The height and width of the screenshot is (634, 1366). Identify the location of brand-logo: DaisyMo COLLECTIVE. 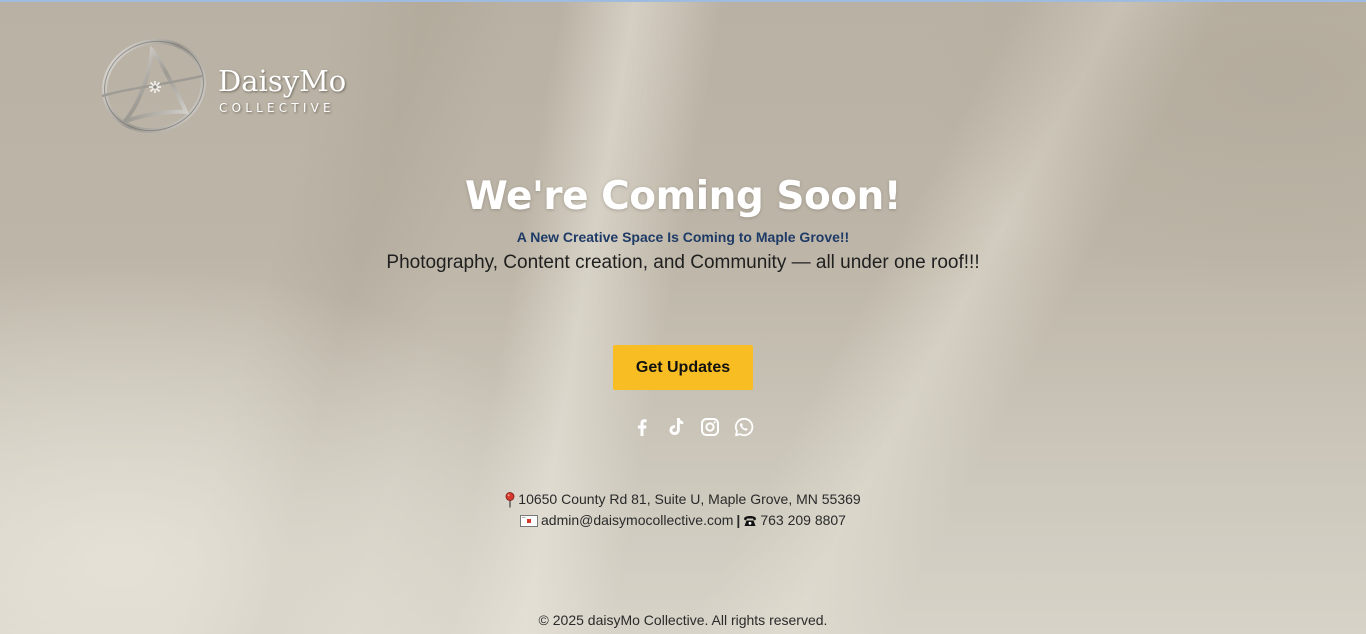
(228, 86).